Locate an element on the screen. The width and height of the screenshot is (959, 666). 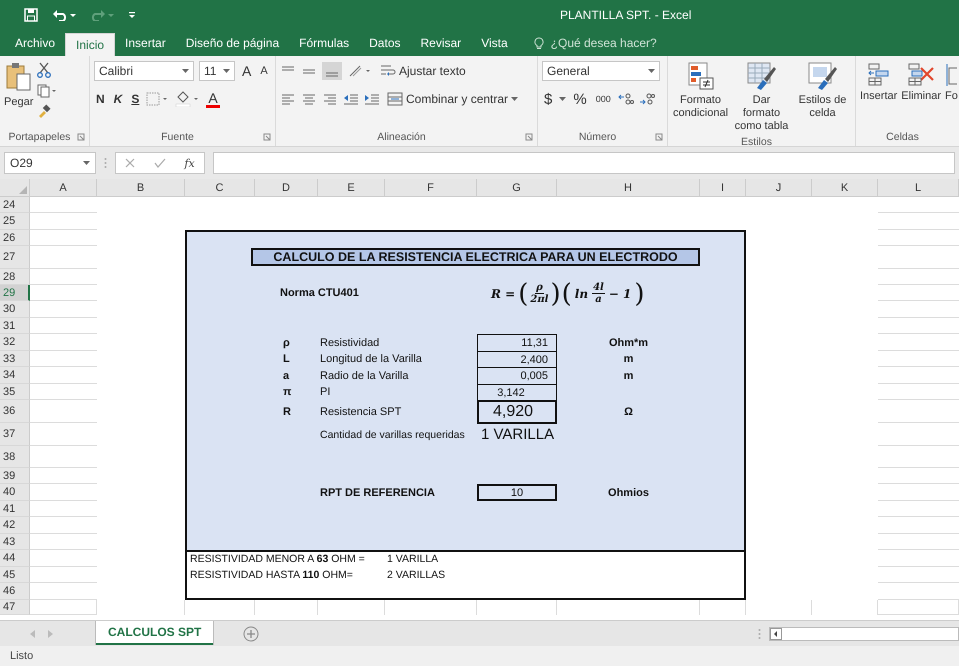
formula-field is located at coordinates (584, 163).